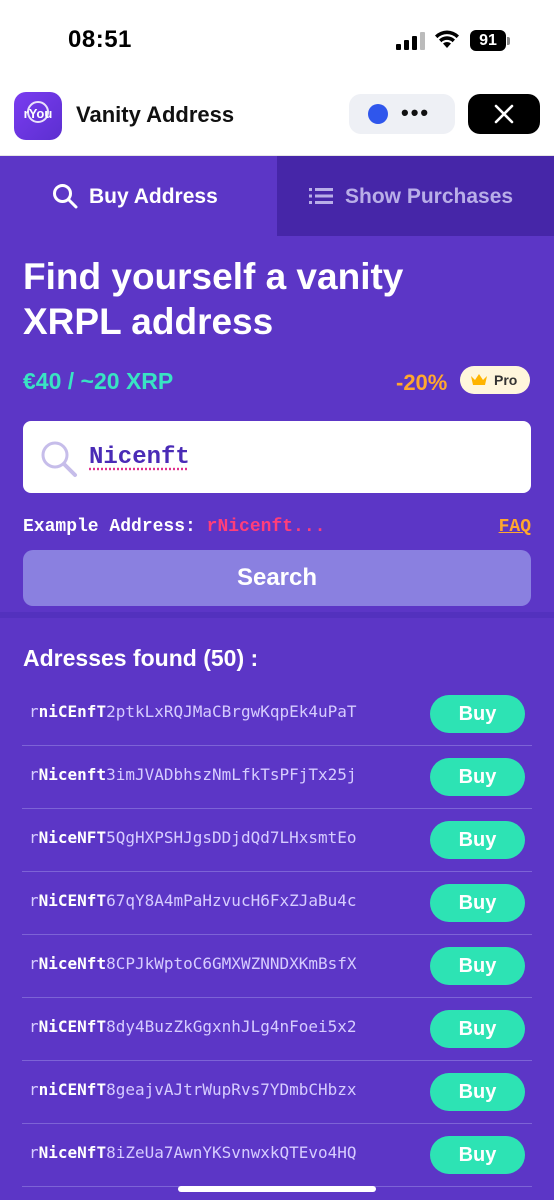 The height and width of the screenshot is (1200, 554). Describe the element at coordinates (508, 41) in the screenshot. I see `battery-cap` at that location.